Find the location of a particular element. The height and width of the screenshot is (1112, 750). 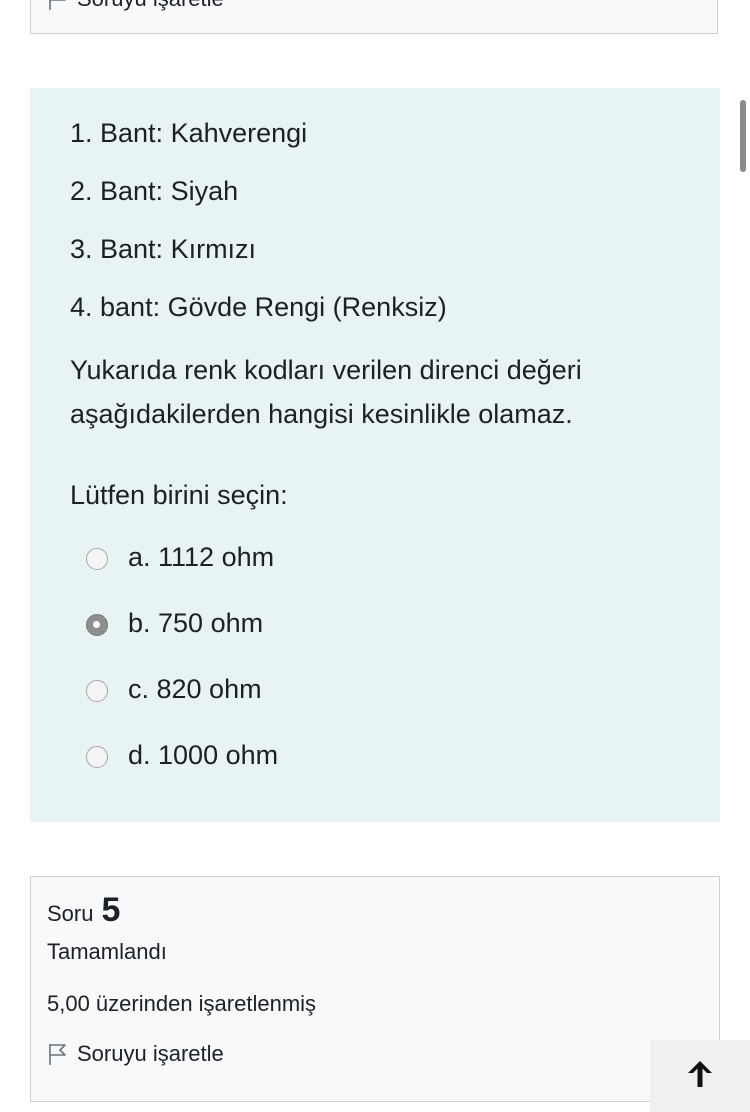

radio-button-selected is located at coordinates (97, 625).